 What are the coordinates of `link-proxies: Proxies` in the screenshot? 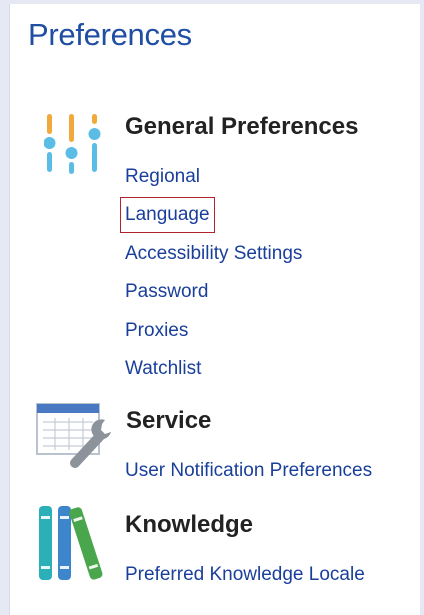 It's located at (156, 331).